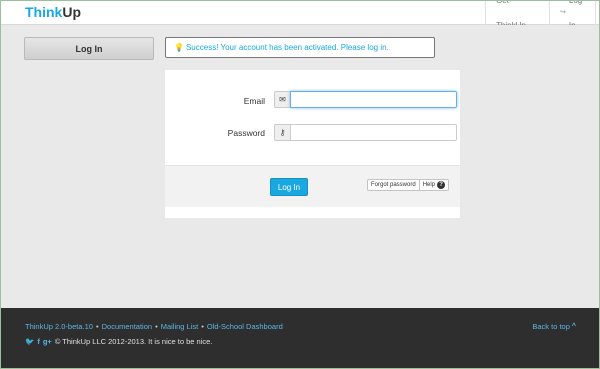 This screenshot has width=600, height=369. I want to click on facebook-icon: f, so click(38, 341).